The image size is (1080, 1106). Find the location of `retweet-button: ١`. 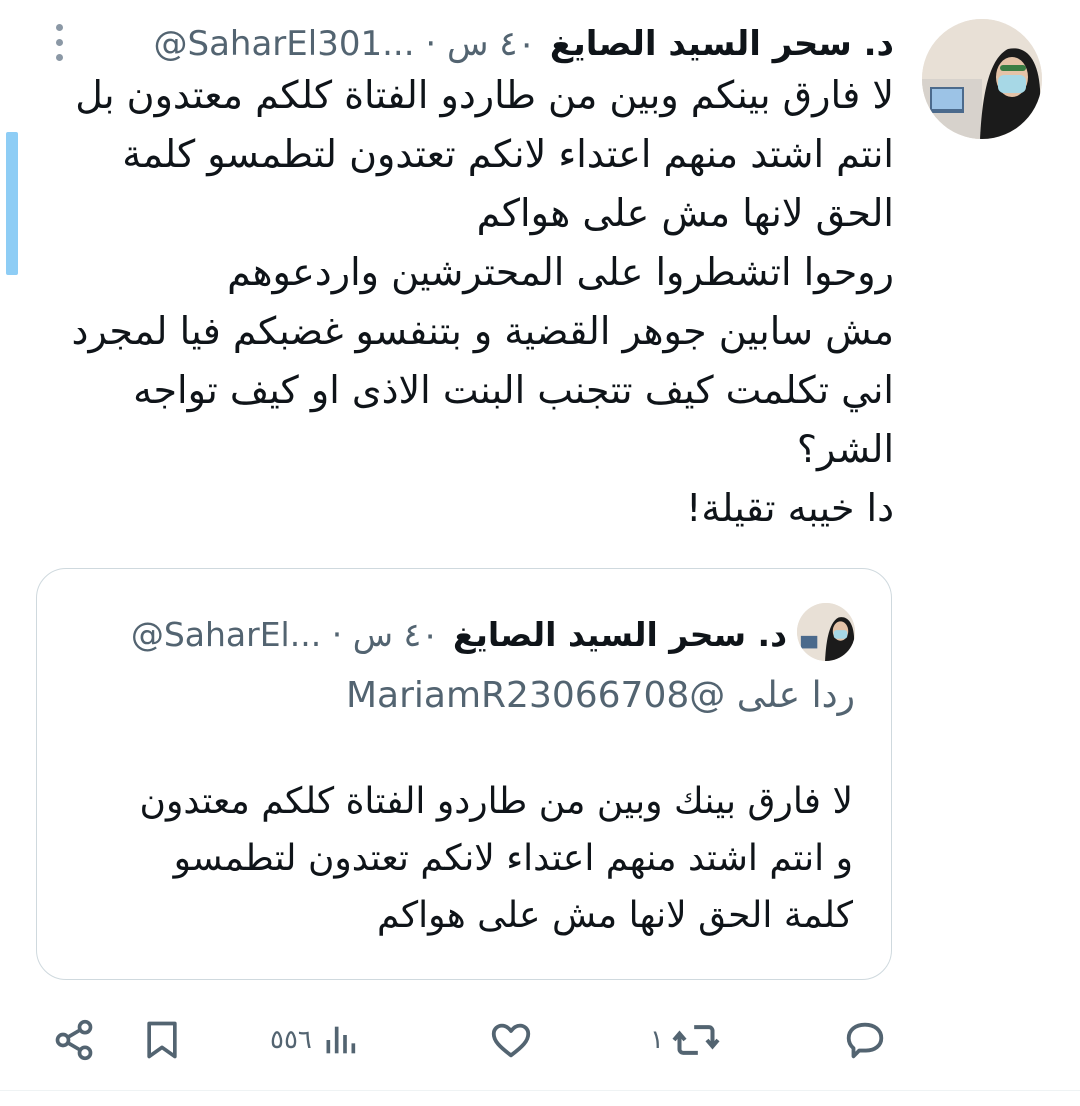

retweet-button: ١ is located at coordinates (685, 1040).